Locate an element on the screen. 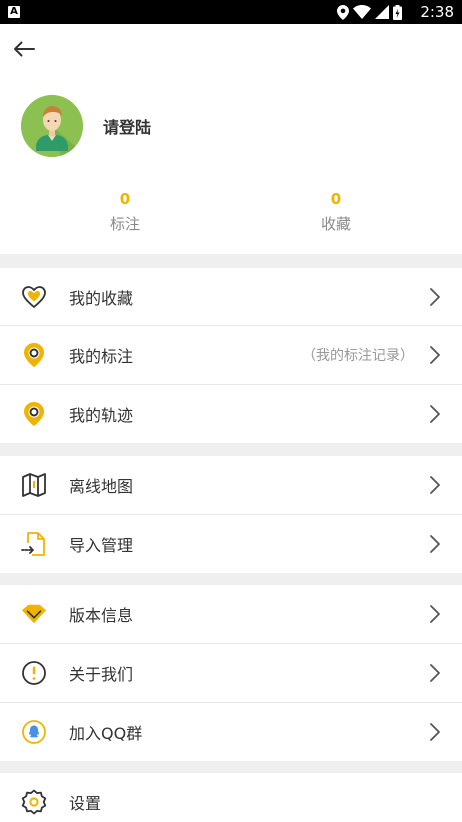  status-bar: A 2:38 is located at coordinates (231, 12).